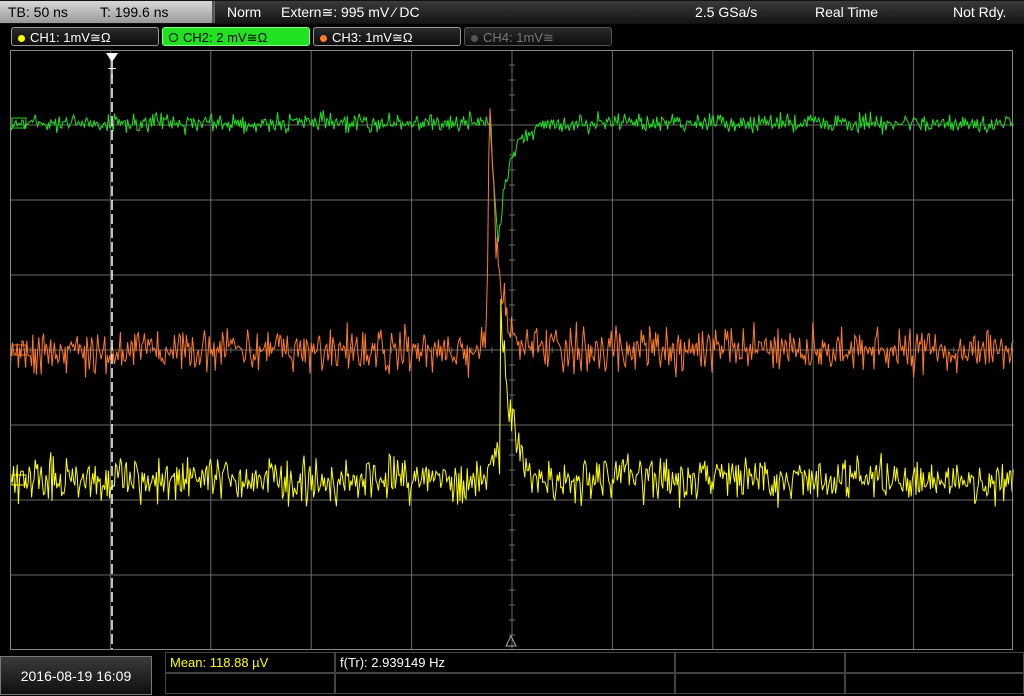  Describe the element at coordinates (980, 12) in the screenshot. I see `acquisition-status: Not Rdy.` at that location.